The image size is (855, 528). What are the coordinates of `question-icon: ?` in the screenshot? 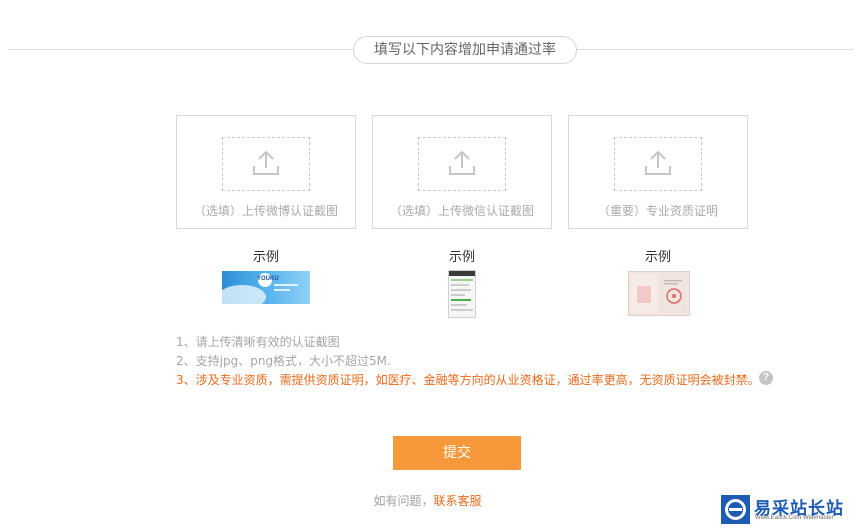 It's located at (766, 378).